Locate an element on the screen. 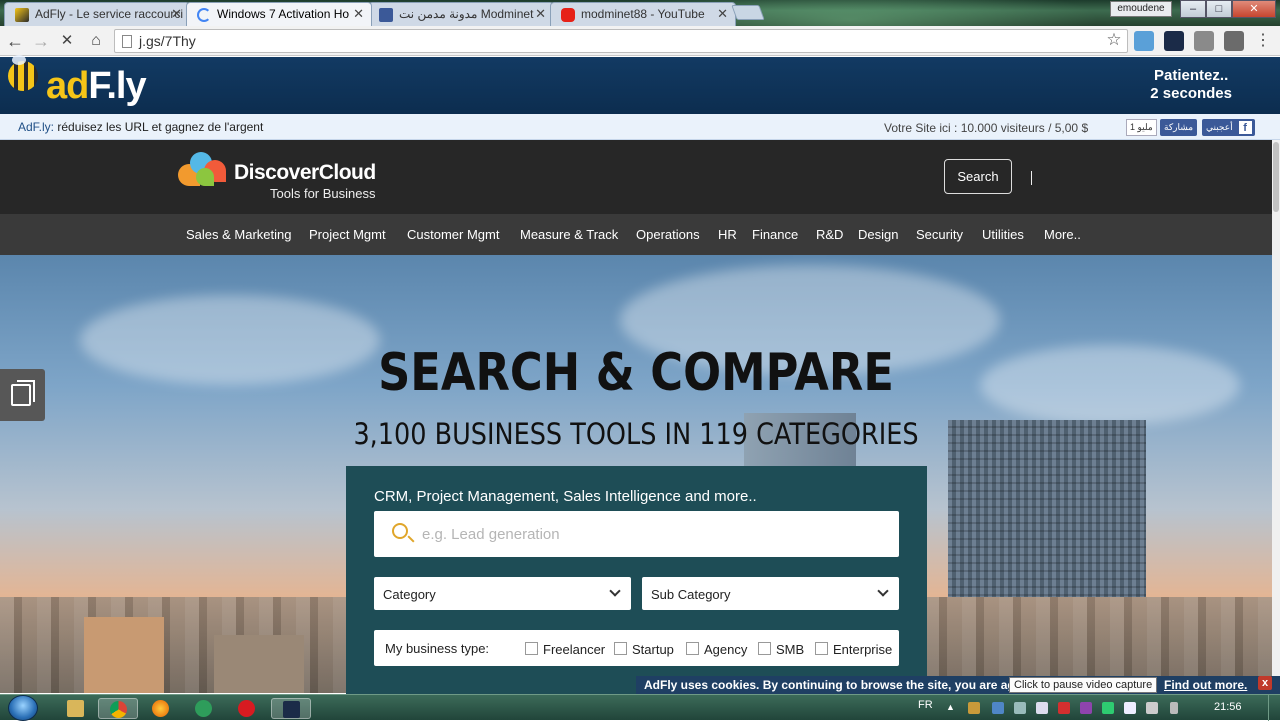  taskbar-screen-recorder is located at coordinates (291, 708).